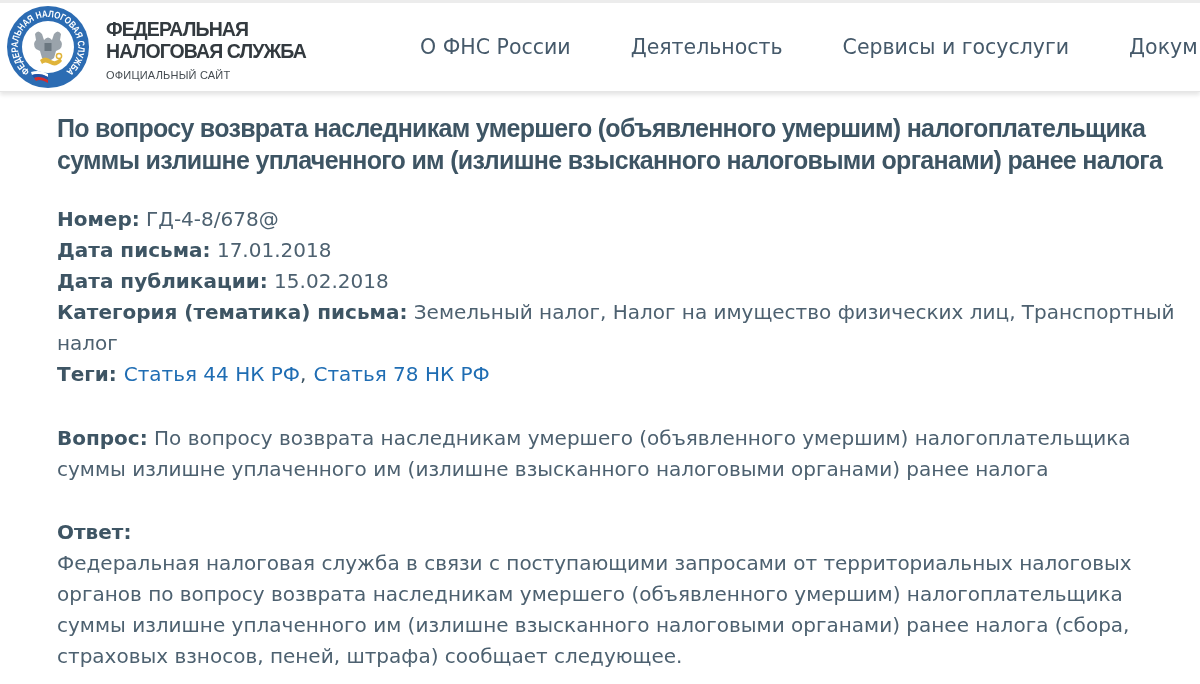  What do you see at coordinates (401, 374) in the screenshot?
I see `tag-link: Статья 78 НК РФ` at bounding box center [401, 374].